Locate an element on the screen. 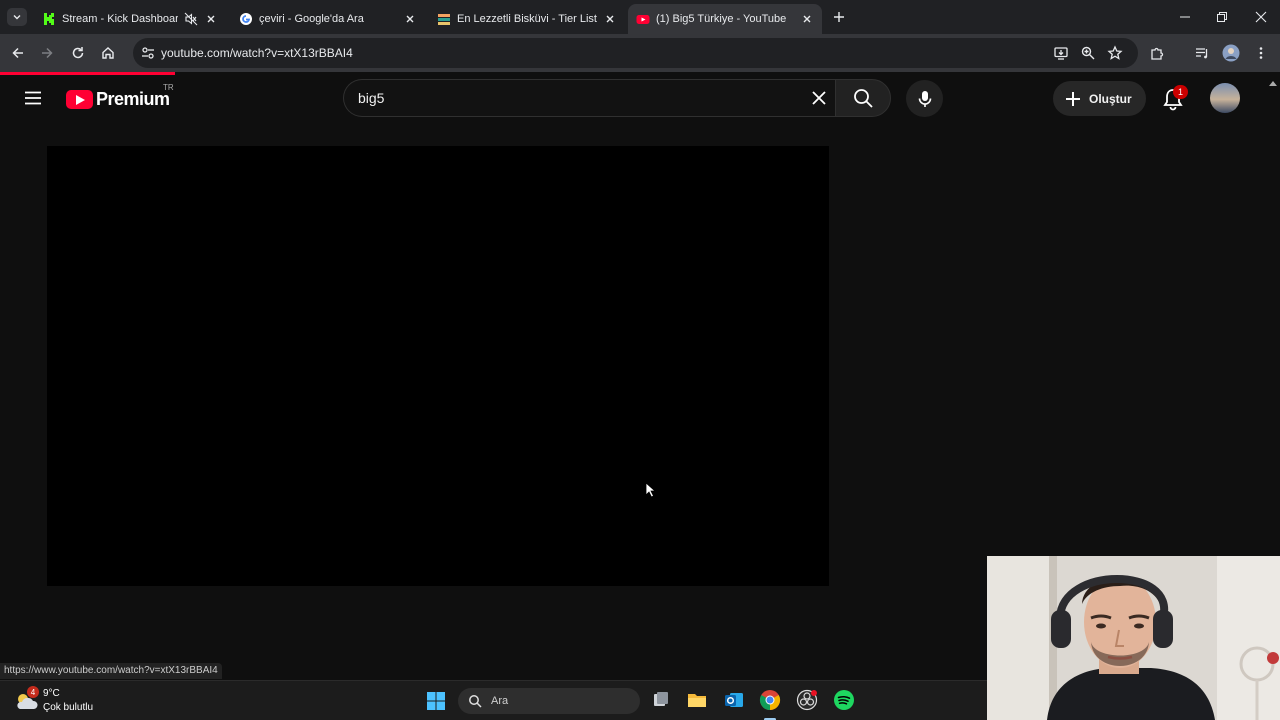 The width and height of the screenshot is (1280, 720). account-avatar is located at coordinates (1225, 98).